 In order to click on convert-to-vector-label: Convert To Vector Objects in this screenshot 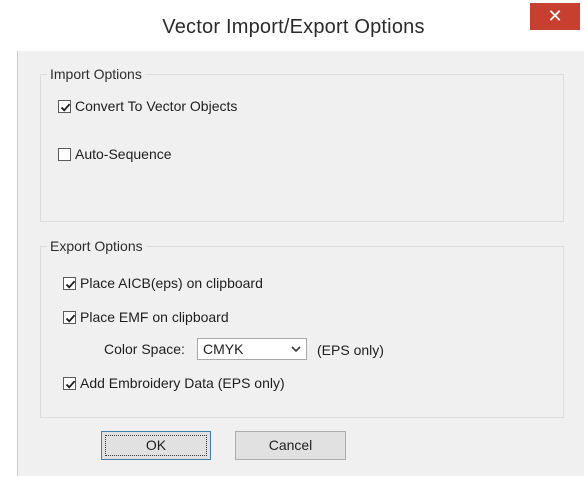, I will do `click(156, 106)`.